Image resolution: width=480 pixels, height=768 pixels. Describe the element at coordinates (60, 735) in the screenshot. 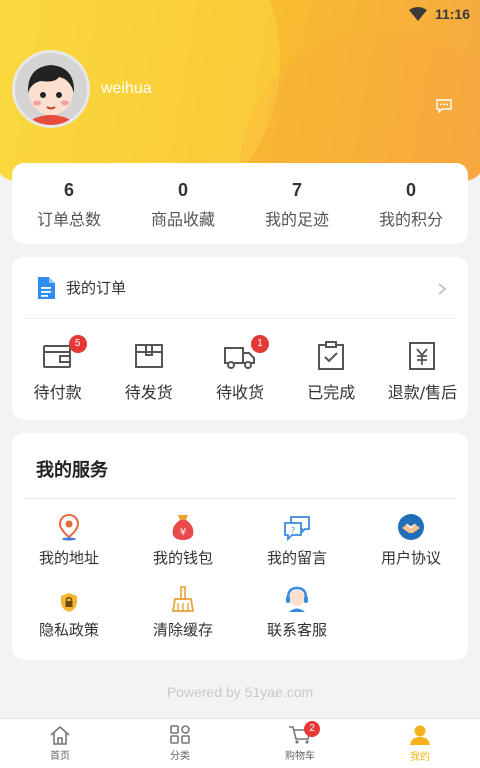

I see `home-icon` at that location.